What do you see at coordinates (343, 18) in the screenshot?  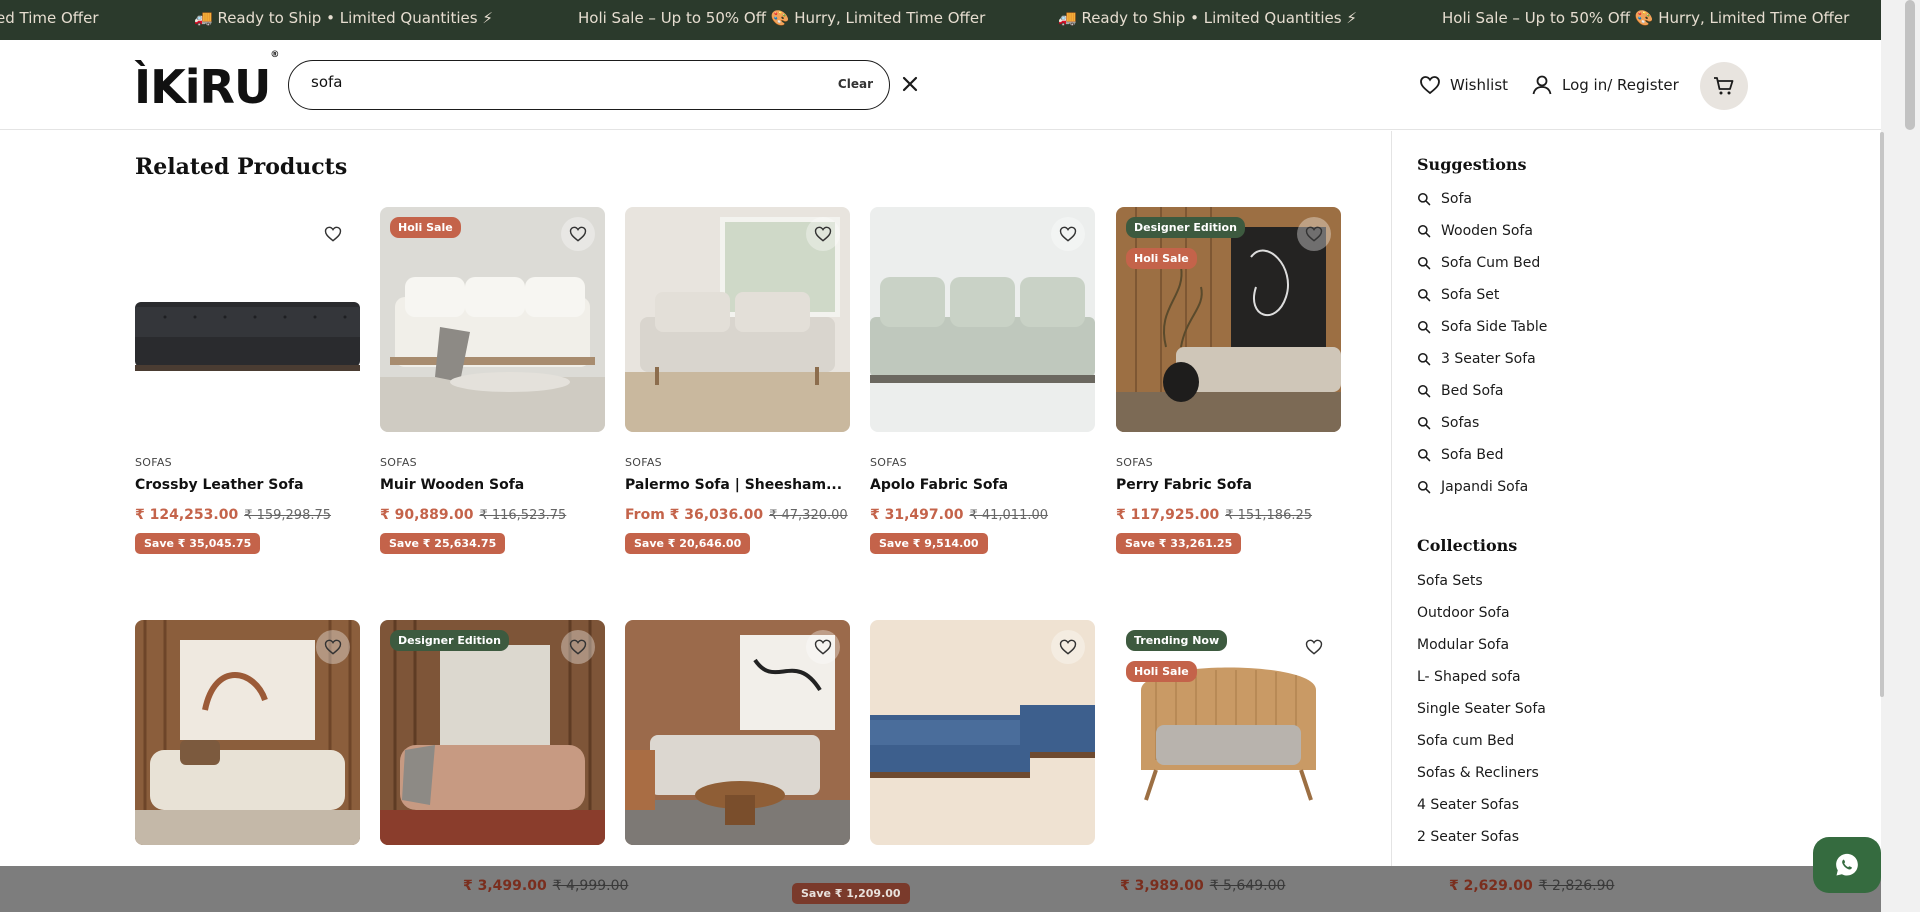 I see `announcement-text: 🚚 Ready to Ship • Limited Quantities ⚡` at bounding box center [343, 18].